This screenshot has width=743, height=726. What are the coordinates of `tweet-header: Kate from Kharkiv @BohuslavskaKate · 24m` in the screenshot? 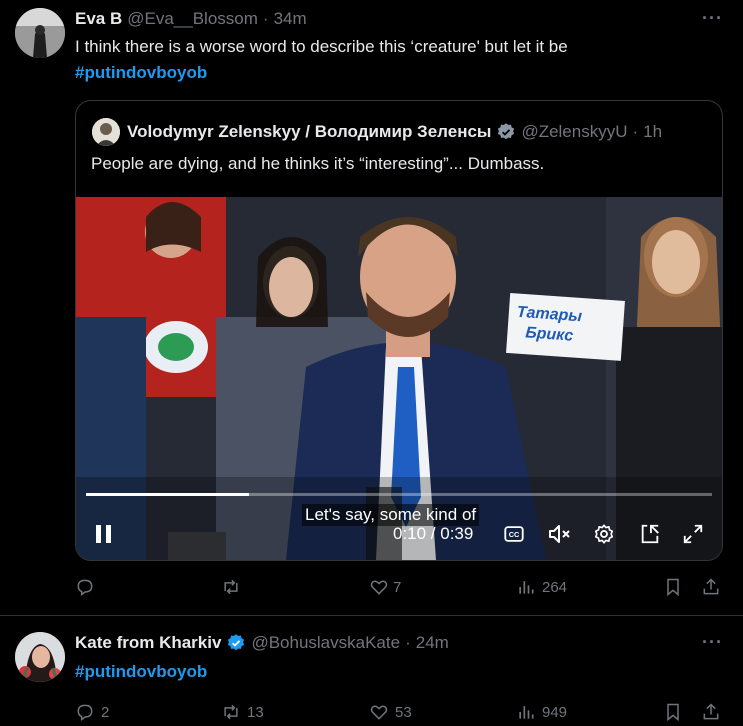 It's located at (262, 643).